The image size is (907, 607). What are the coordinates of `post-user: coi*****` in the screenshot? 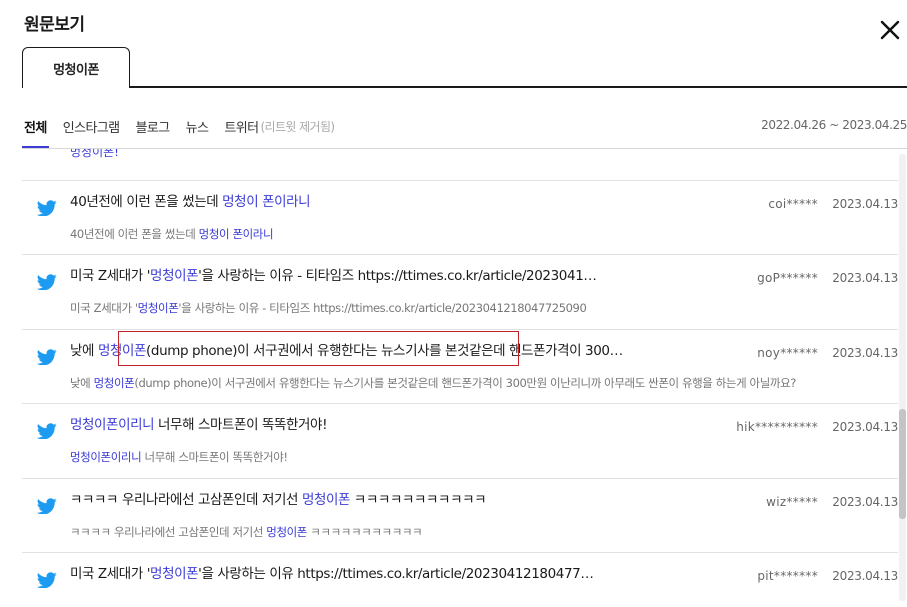 It's located at (793, 204).